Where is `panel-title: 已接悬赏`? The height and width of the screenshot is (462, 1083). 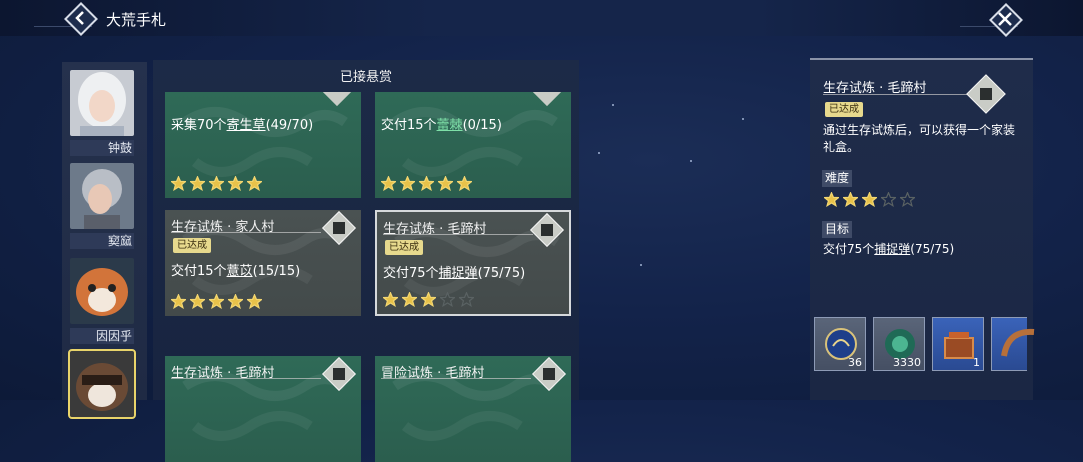
panel-title: 已接悬赏 is located at coordinates (365, 77).